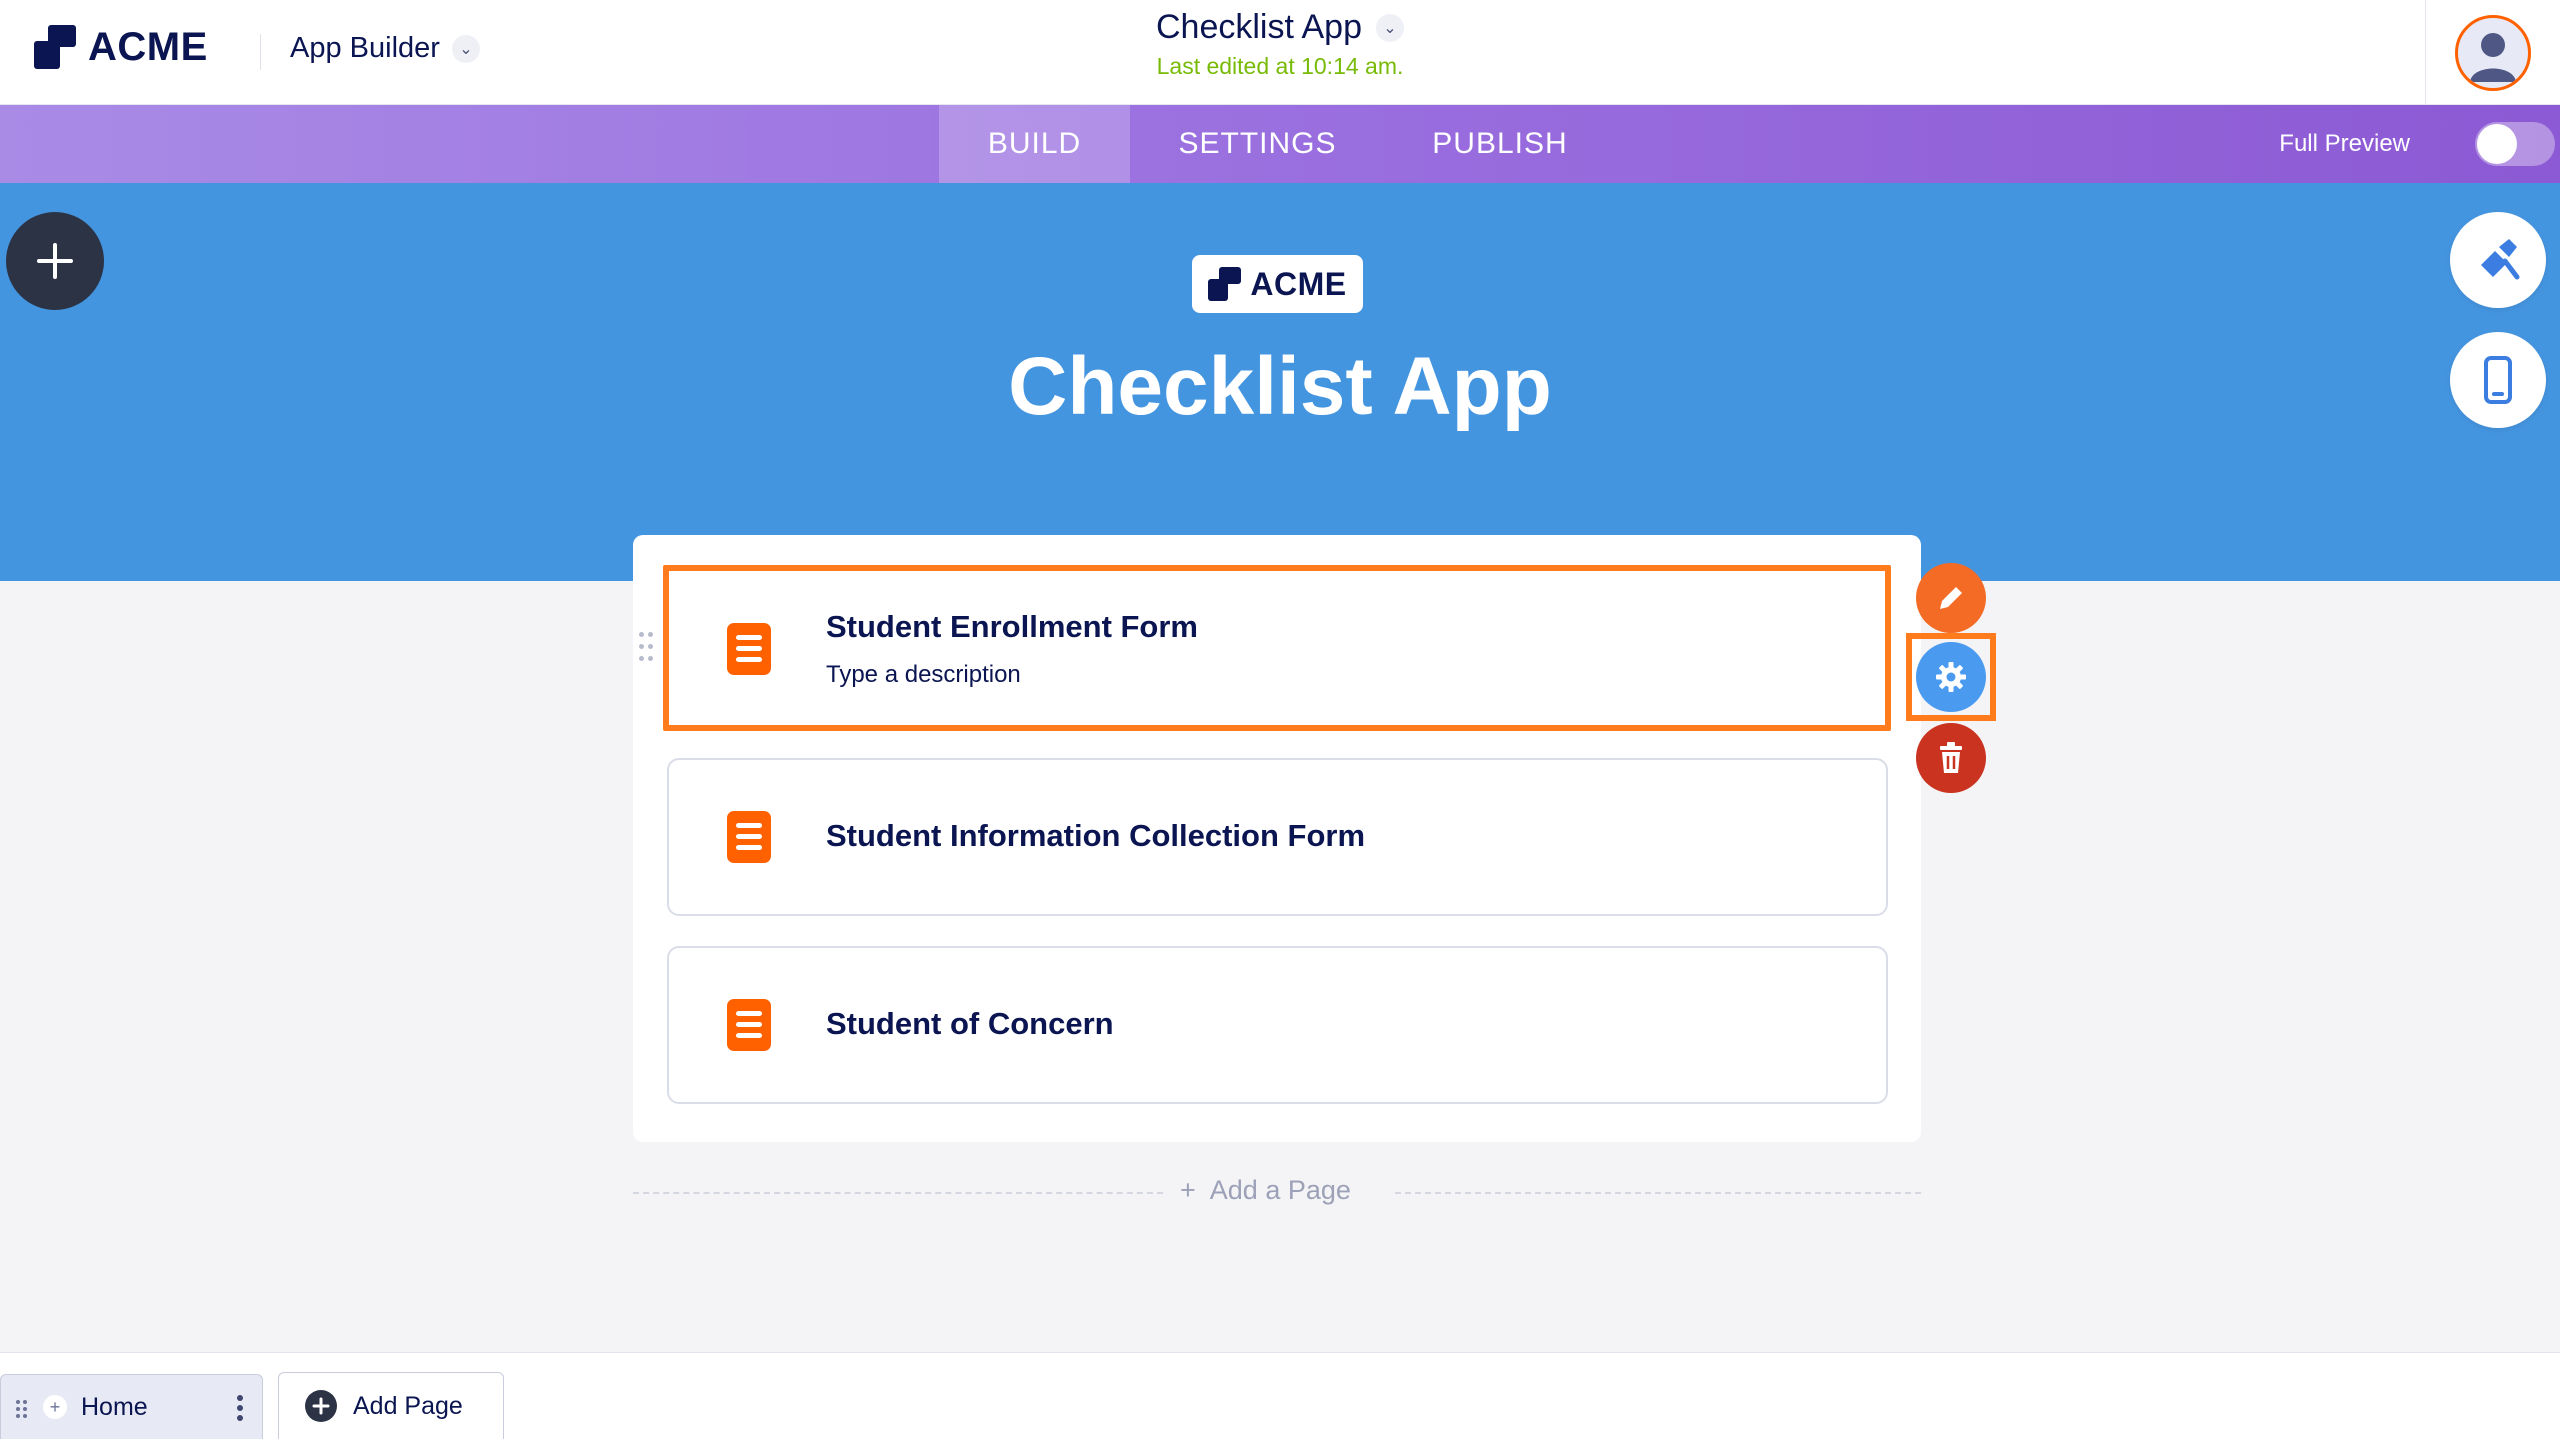 The image size is (2560, 1439). What do you see at coordinates (923, 675) in the screenshot?
I see `item-description: Type a description` at bounding box center [923, 675].